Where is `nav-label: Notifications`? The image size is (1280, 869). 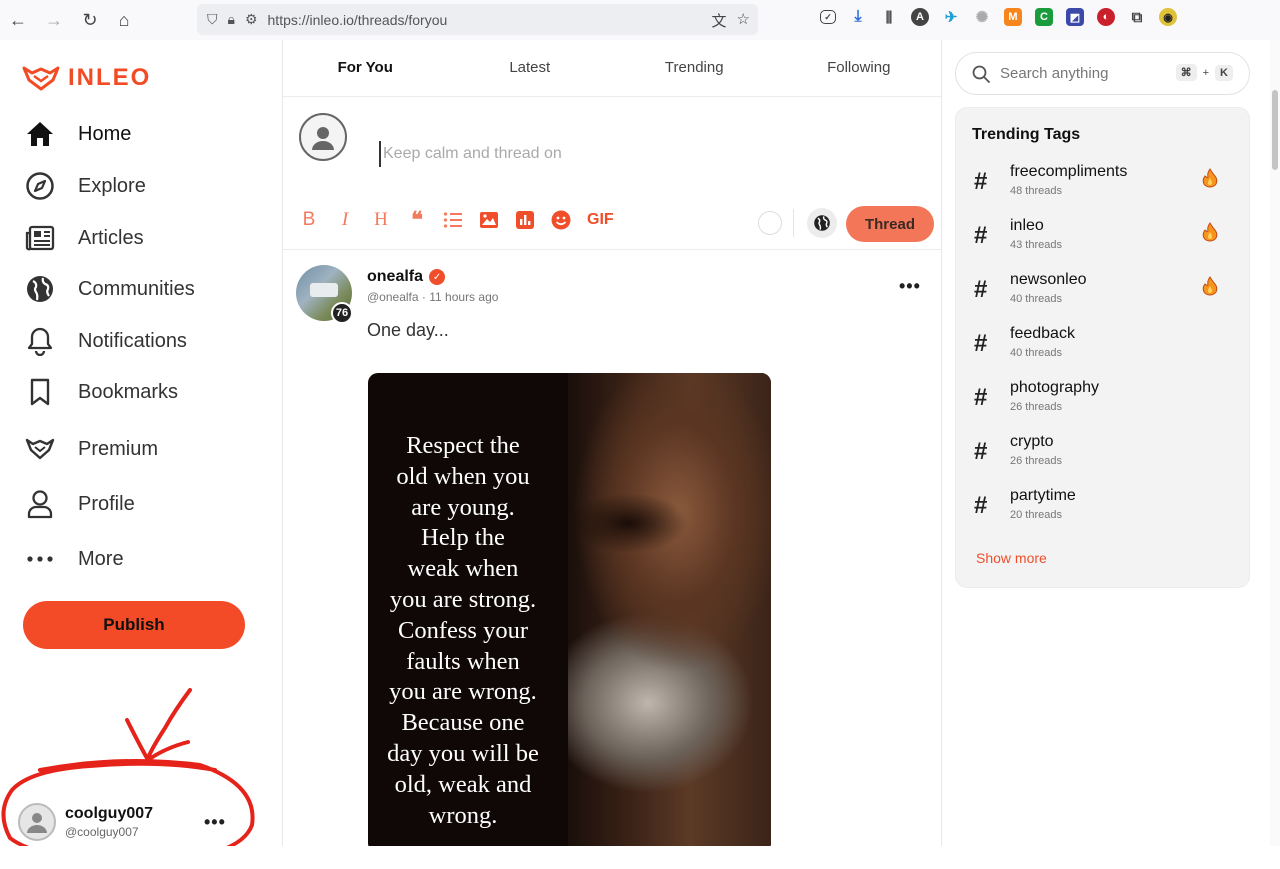 nav-label: Notifications is located at coordinates (132, 340).